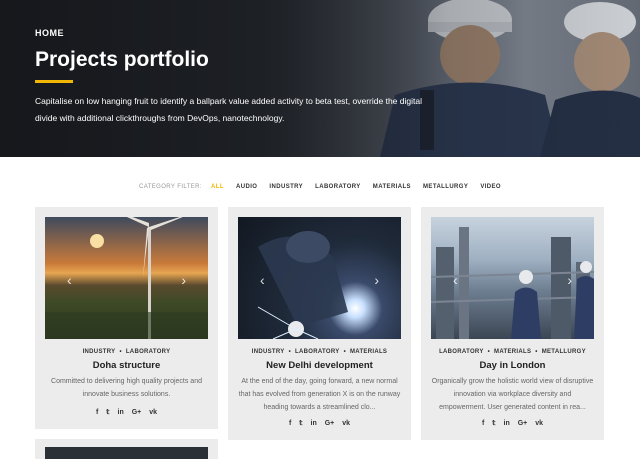 The height and width of the screenshot is (459, 640). I want to click on filter-video: VIDEO, so click(490, 187).